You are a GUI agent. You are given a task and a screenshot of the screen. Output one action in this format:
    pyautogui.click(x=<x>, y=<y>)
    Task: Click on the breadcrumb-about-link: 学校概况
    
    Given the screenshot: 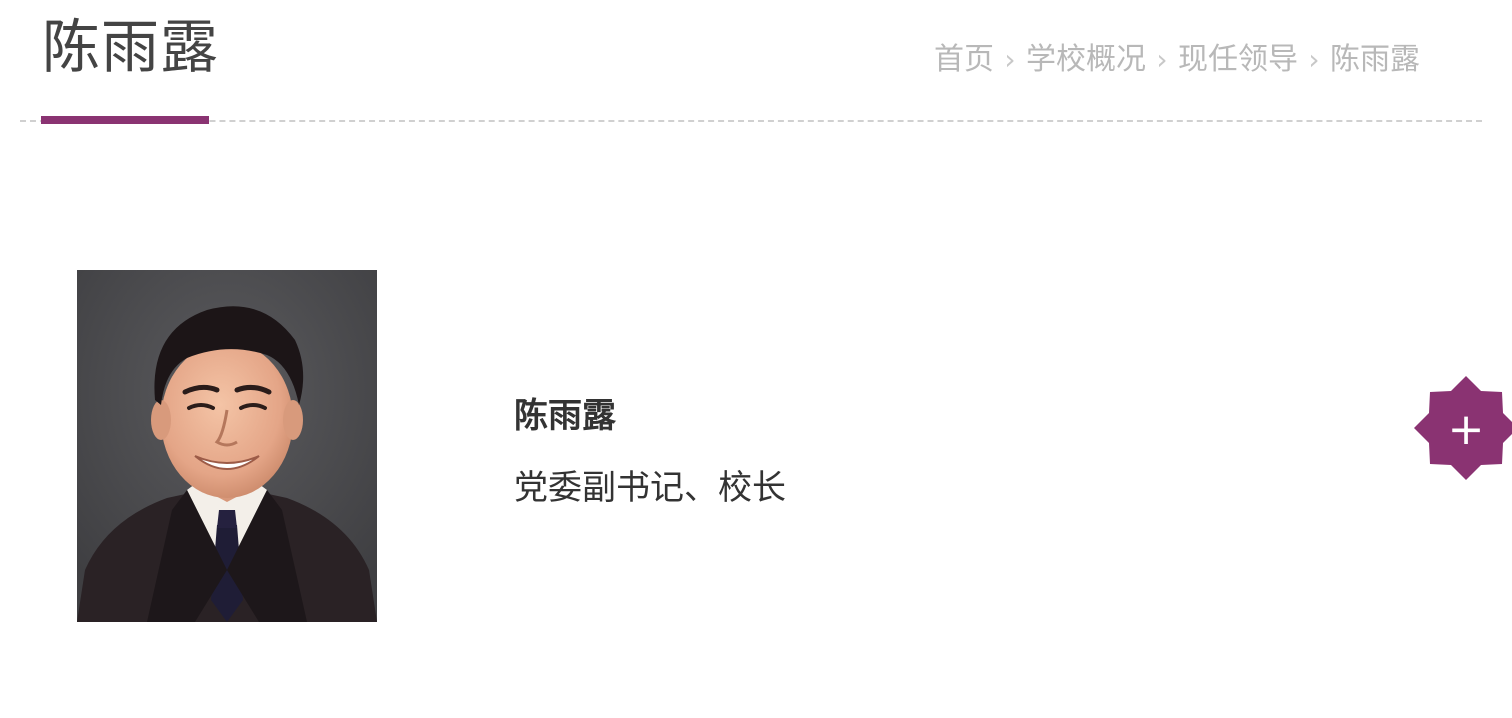 What is the action you would take?
    pyautogui.click(x=1086, y=60)
    